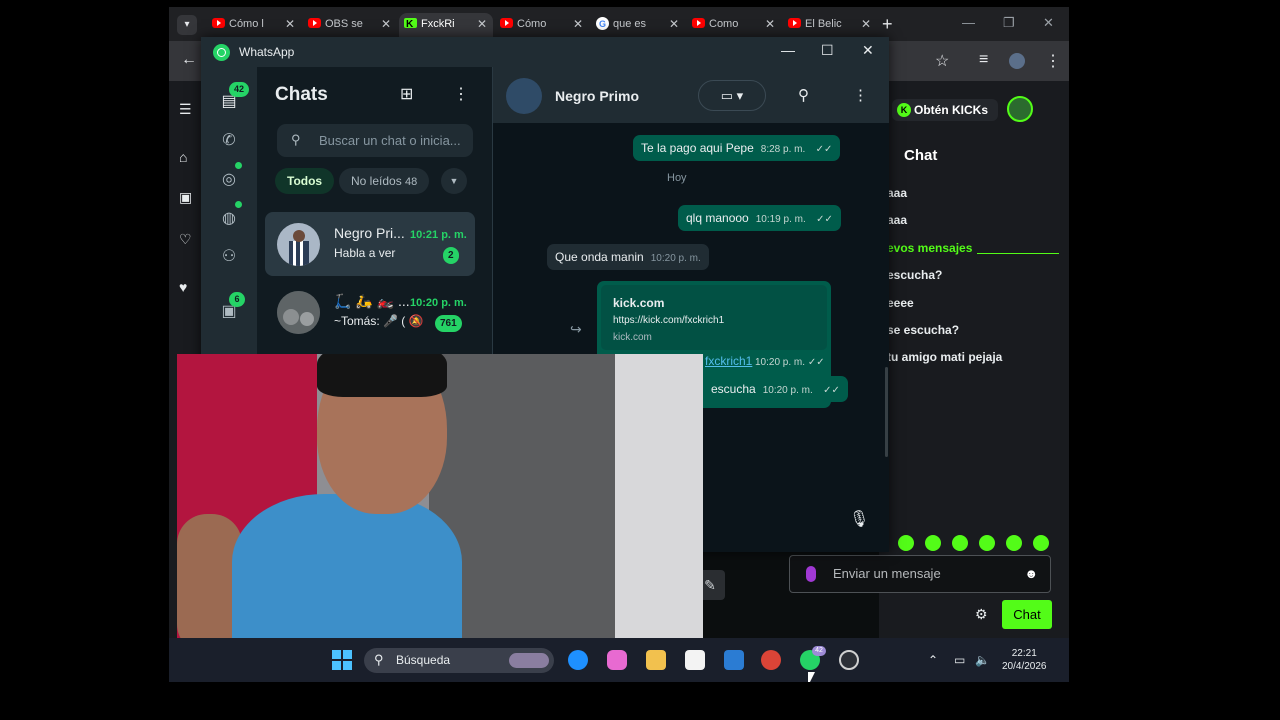 This screenshot has width=1280, height=720. Describe the element at coordinates (732, 95) in the screenshot. I see `video-call-button: ▭ ▾` at that location.